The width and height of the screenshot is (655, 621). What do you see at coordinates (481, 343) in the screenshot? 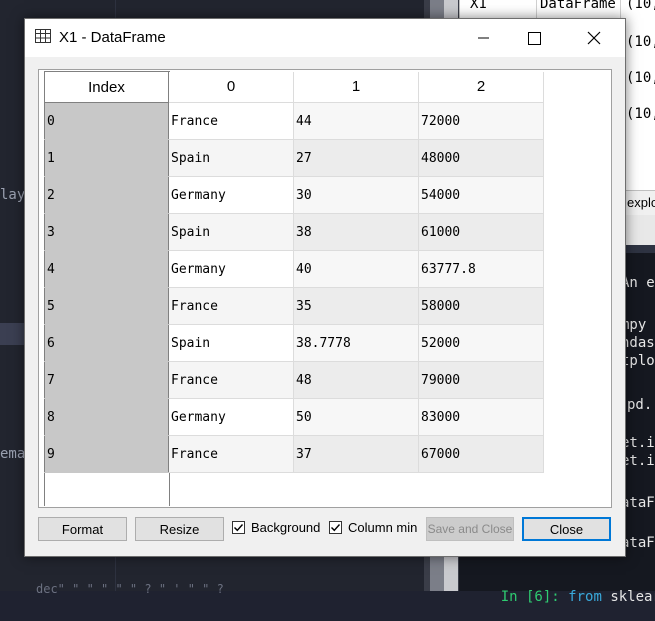
I see `table-cell: 52000` at bounding box center [481, 343].